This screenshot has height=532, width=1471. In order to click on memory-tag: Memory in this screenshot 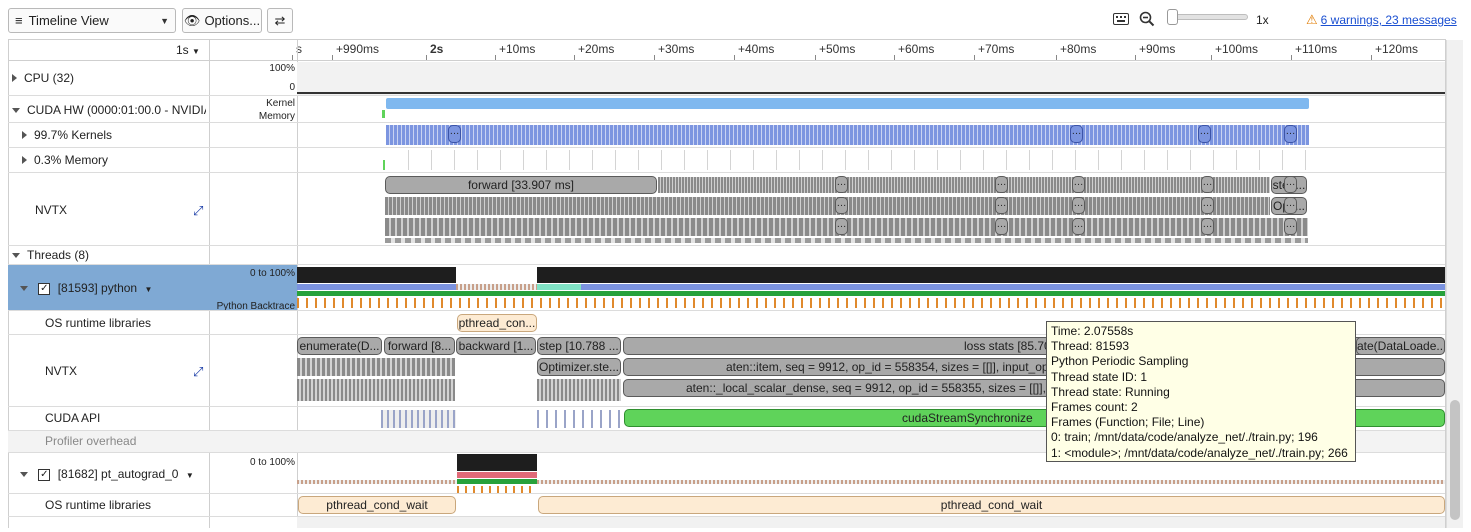, I will do `click(276, 116)`.